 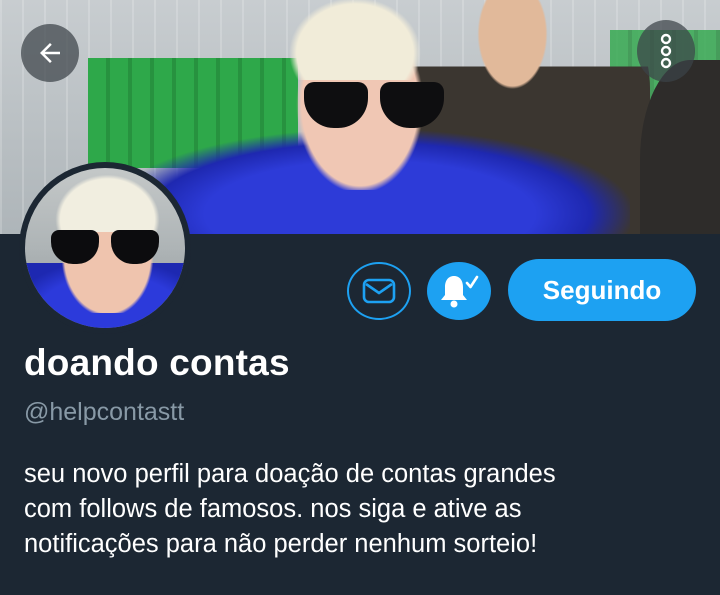 What do you see at coordinates (107, 201) in the screenshot?
I see `avatar-hair` at bounding box center [107, 201].